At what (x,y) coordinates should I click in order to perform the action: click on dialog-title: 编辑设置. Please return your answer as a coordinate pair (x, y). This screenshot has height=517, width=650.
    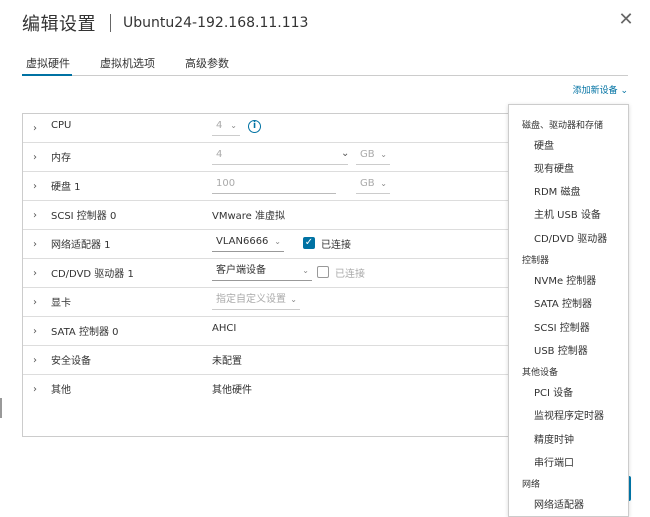
    Looking at the image, I should click on (59, 24).